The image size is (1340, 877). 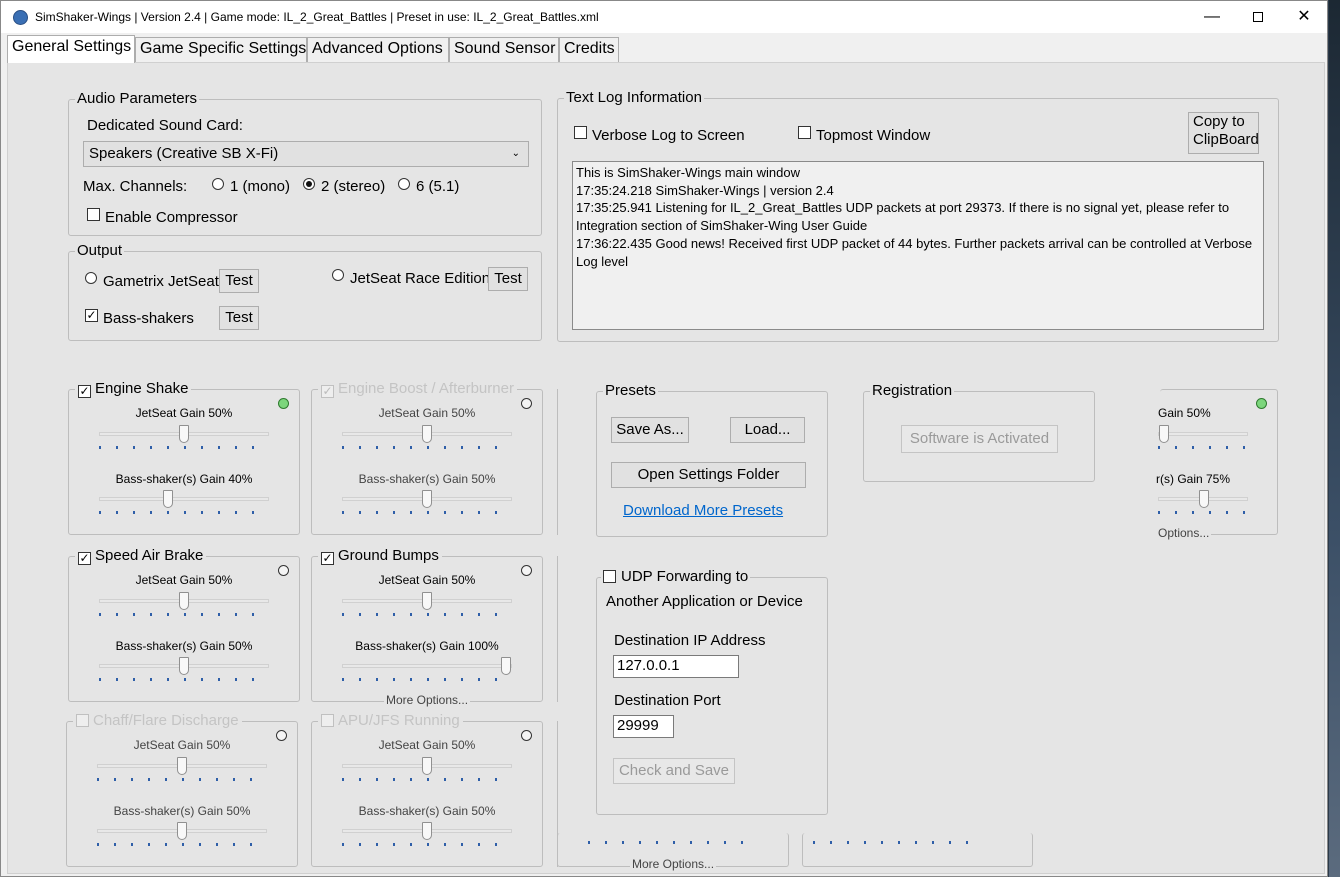 I want to click on open-settings-folder-button: Open Settings Folder, so click(x=708, y=475).